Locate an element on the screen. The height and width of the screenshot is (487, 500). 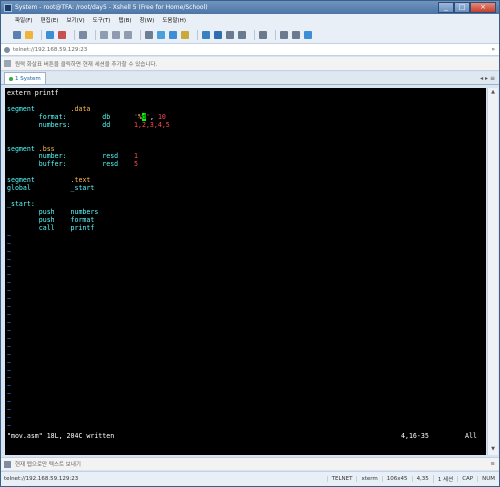
menu-file: 파일(F) is located at coordinates (24, 20).